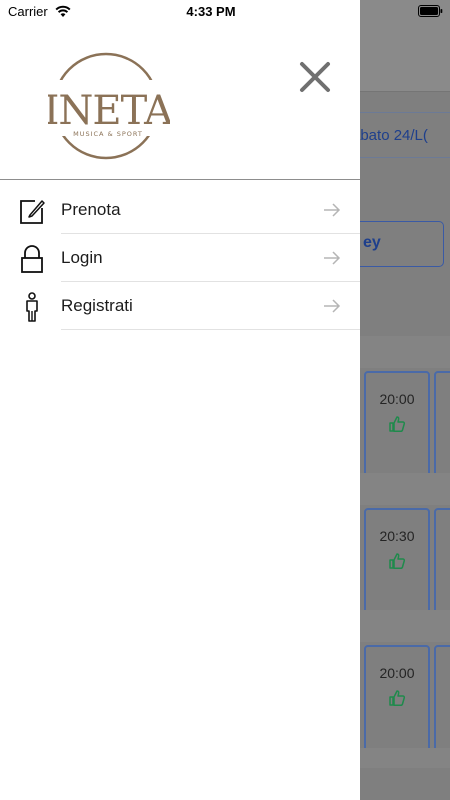 The width and height of the screenshot is (450, 800). I want to click on battery-icon, so click(430, 11).